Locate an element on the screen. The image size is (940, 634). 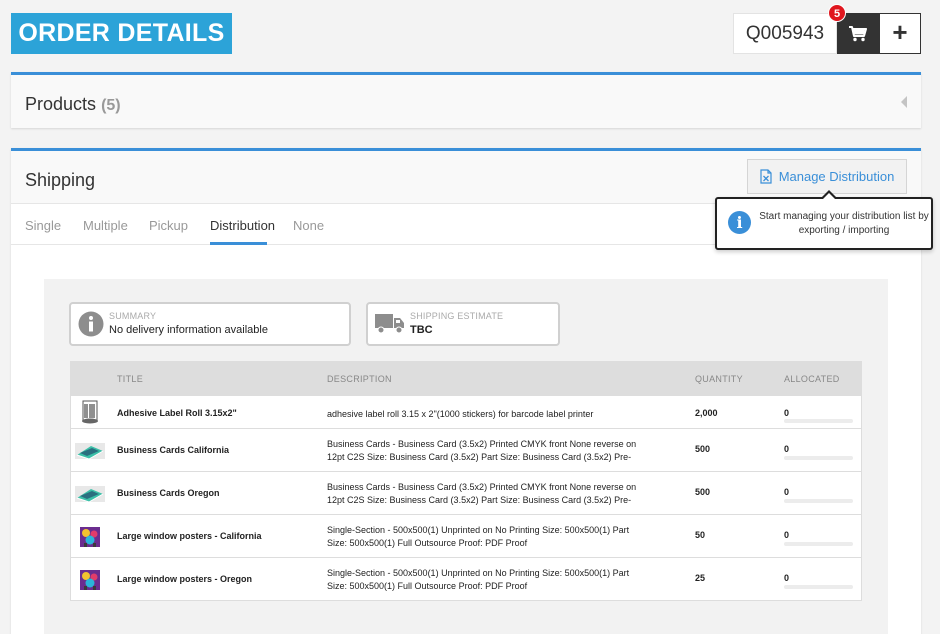
row-title: Adhesive Label Roll 3.15x2" is located at coordinates (177, 413).